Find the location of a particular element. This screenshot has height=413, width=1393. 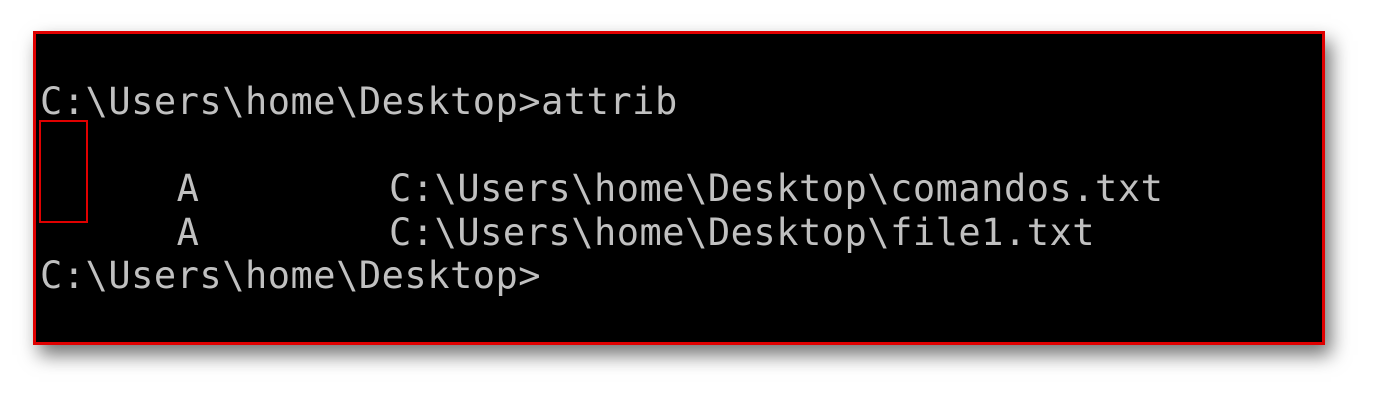

attribute-highlight-box is located at coordinates (63, 171).